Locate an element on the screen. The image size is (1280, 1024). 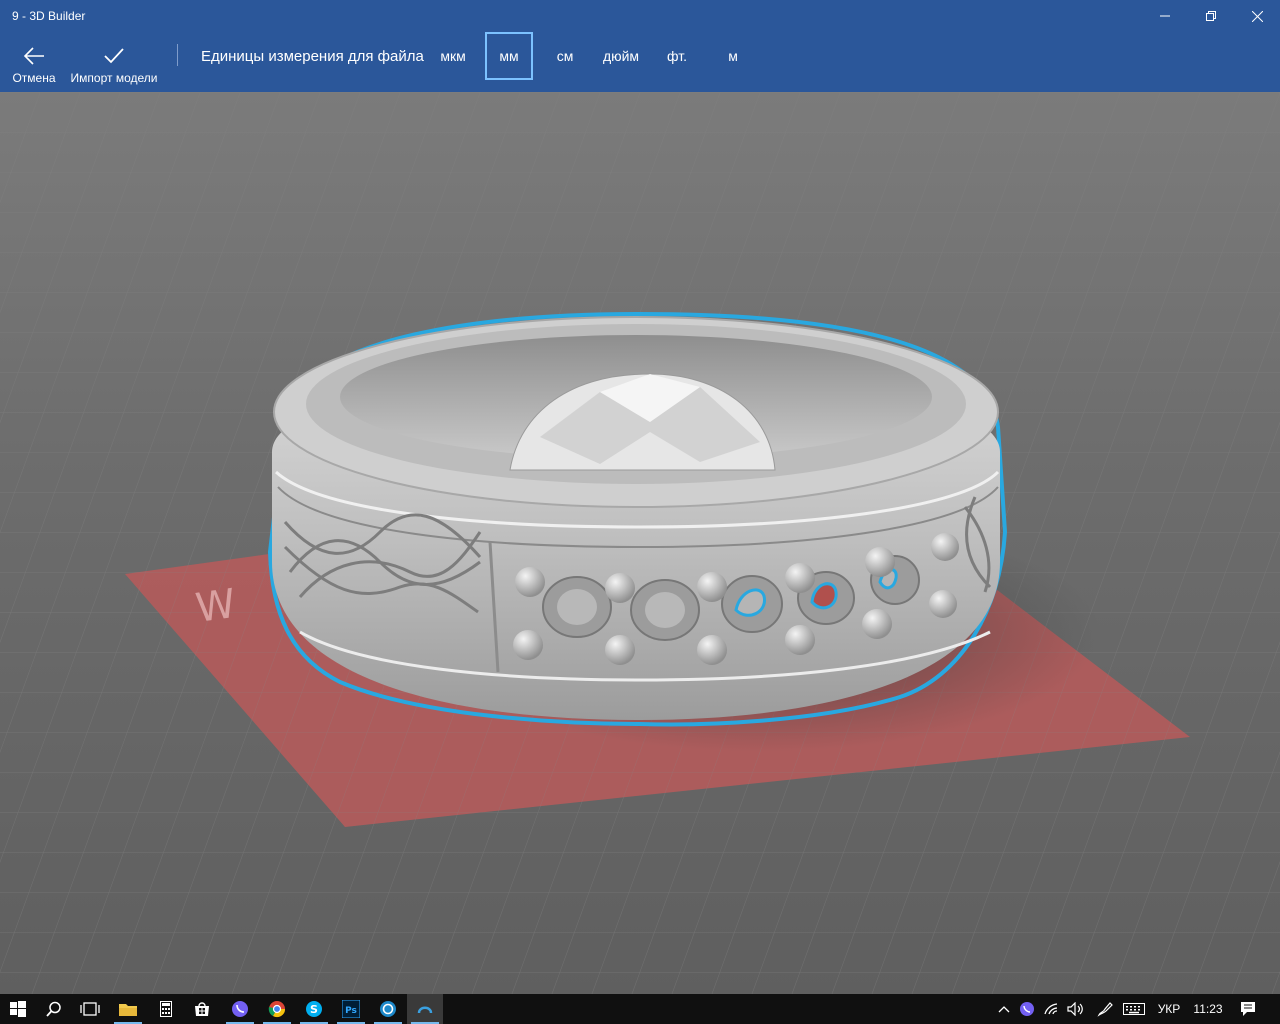
taskbar-photoshop: Ps is located at coordinates (351, 1009).